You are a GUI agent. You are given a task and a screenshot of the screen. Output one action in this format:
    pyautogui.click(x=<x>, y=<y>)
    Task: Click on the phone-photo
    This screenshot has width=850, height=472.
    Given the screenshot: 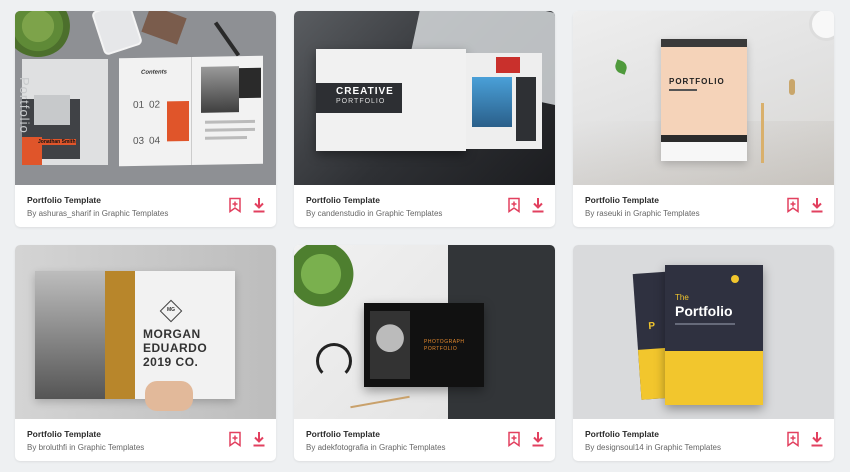 What is the action you would take?
    pyautogui.click(x=117, y=34)
    